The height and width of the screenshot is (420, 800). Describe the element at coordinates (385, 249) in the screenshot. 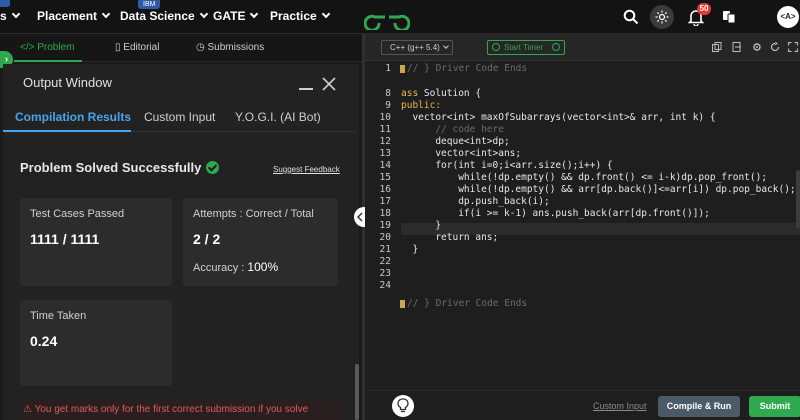

I see `line-number: 21` at that location.